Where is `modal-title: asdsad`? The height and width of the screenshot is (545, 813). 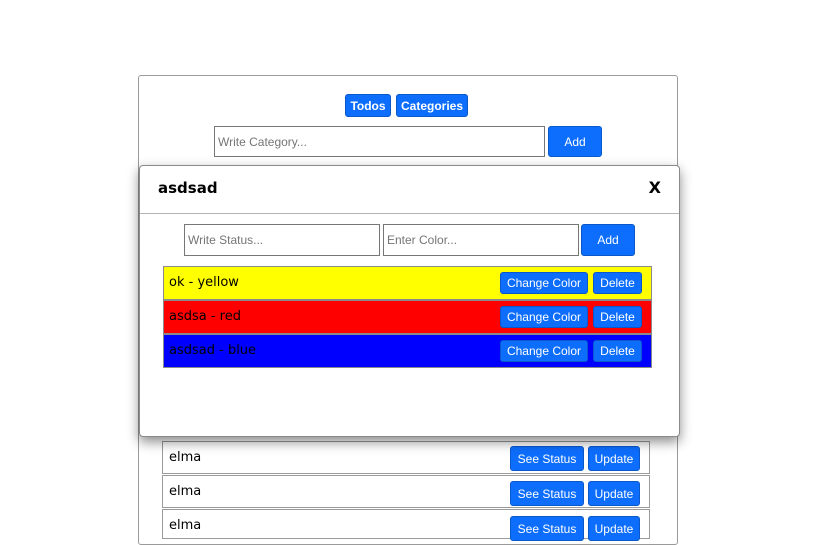
modal-title: asdsad is located at coordinates (188, 188).